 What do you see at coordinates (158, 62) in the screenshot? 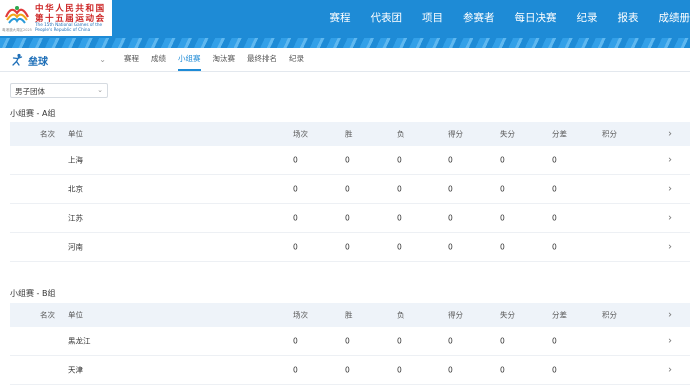
I see `tab-results: 成绩` at bounding box center [158, 62].